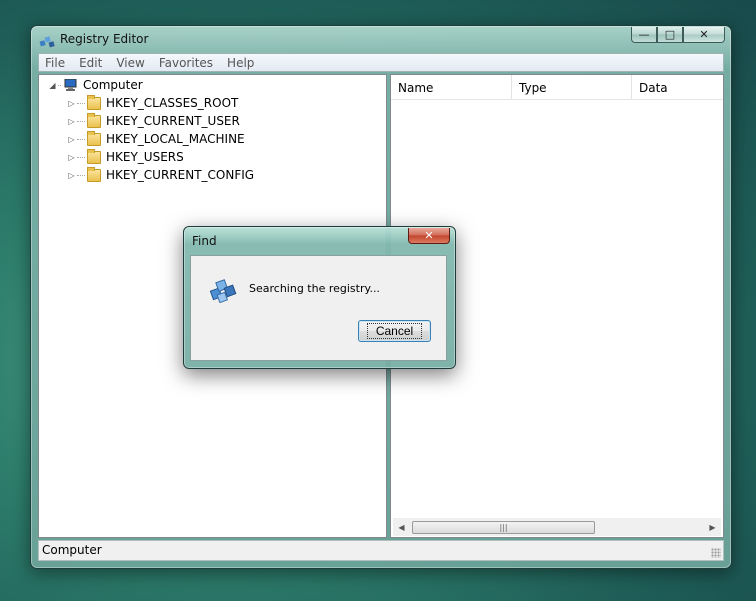  I want to click on cancel-button-label: Cancel, so click(394, 331).